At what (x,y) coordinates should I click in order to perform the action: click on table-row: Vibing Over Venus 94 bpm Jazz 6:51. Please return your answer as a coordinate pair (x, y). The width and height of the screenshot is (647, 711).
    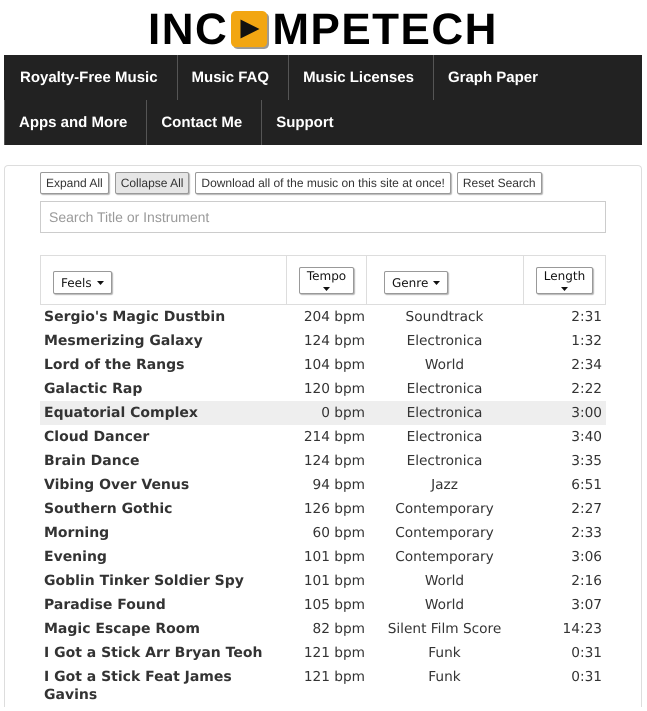
    Looking at the image, I should click on (323, 485).